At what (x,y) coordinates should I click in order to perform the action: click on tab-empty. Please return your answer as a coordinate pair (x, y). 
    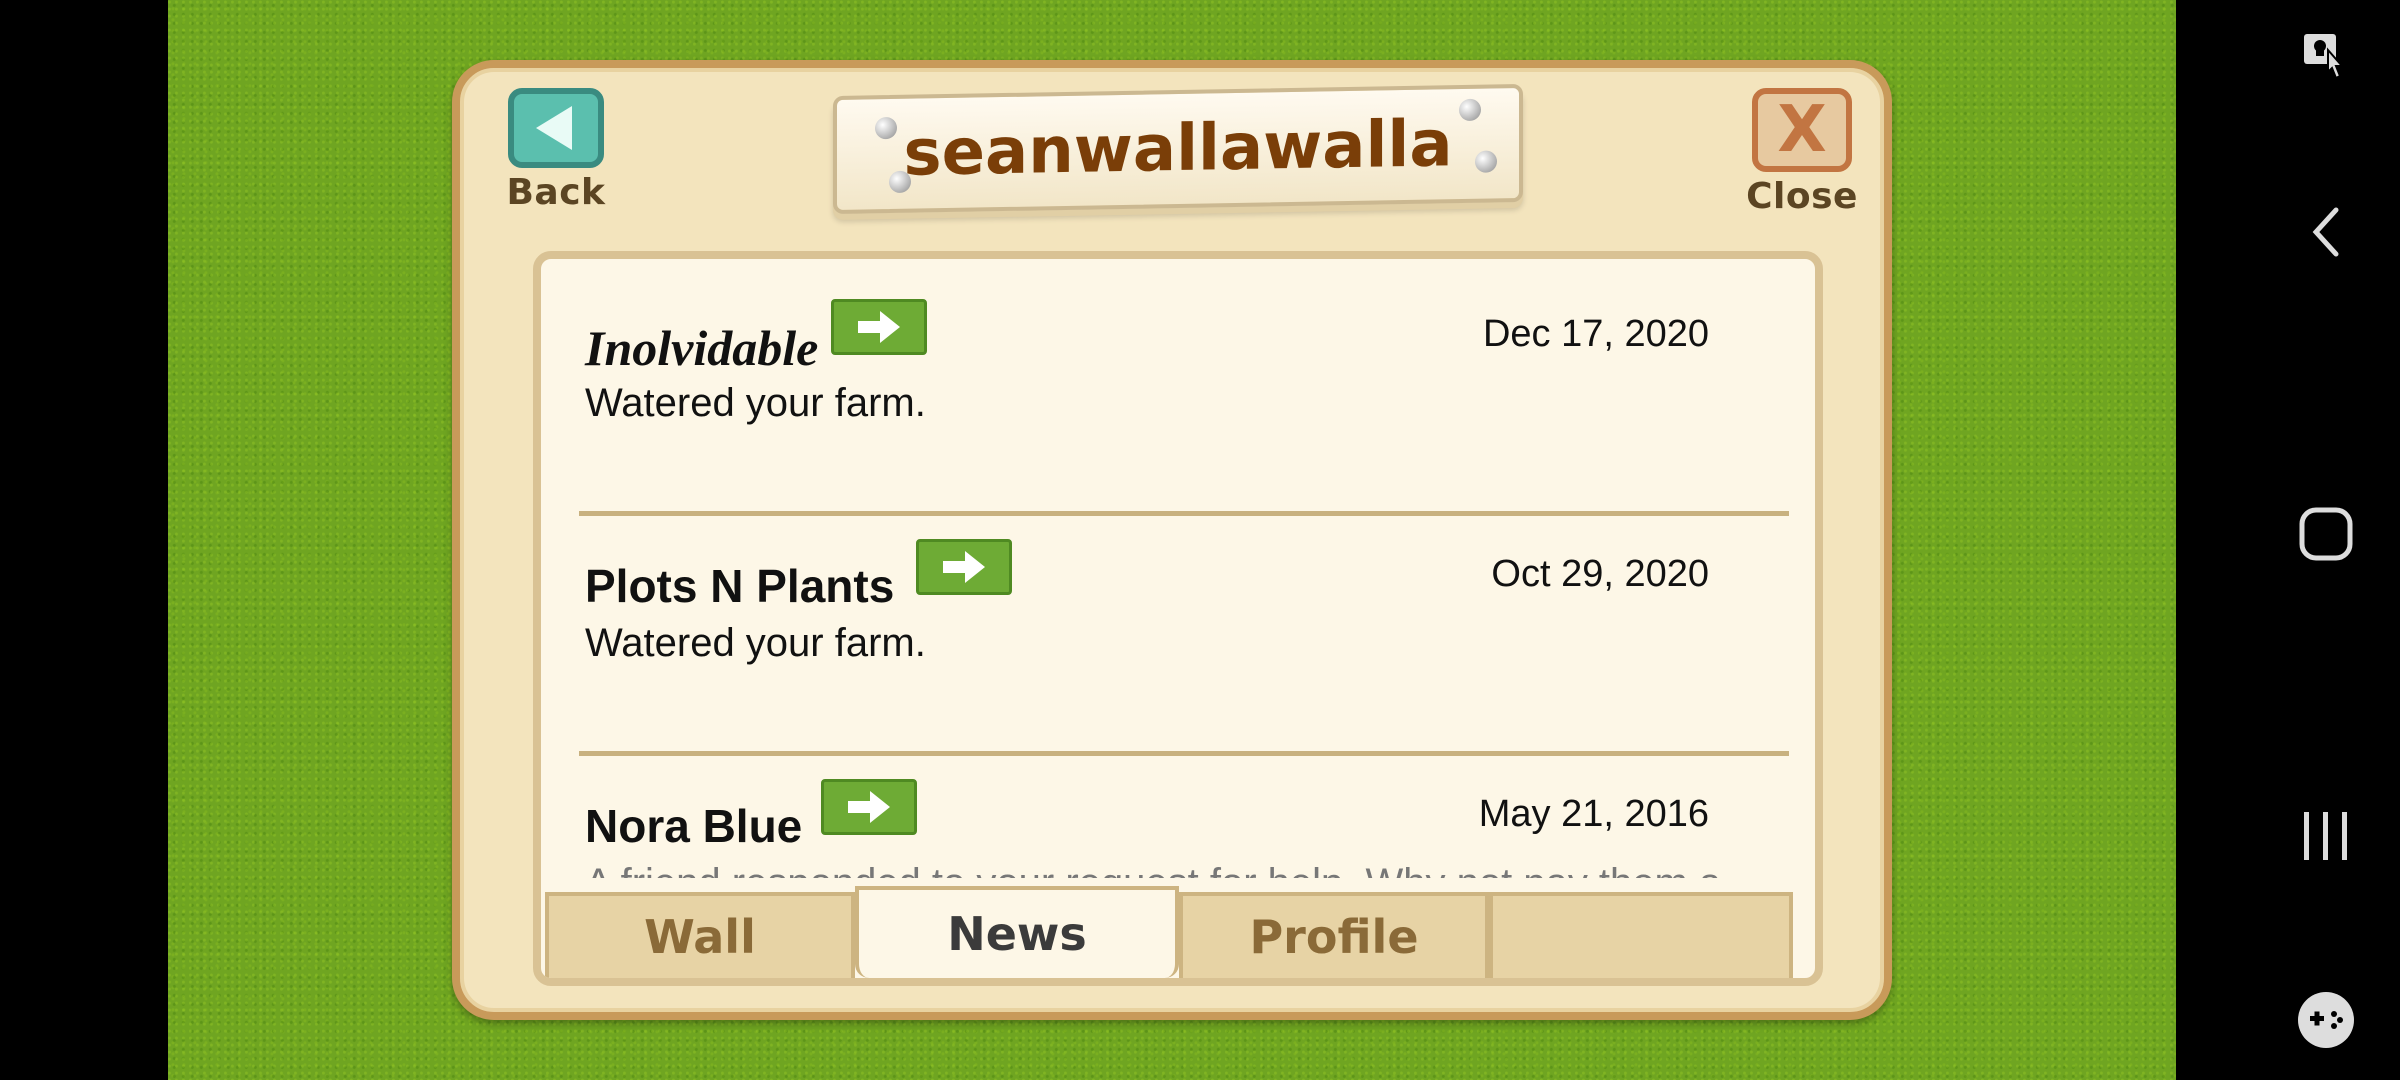
    Looking at the image, I should click on (1641, 935).